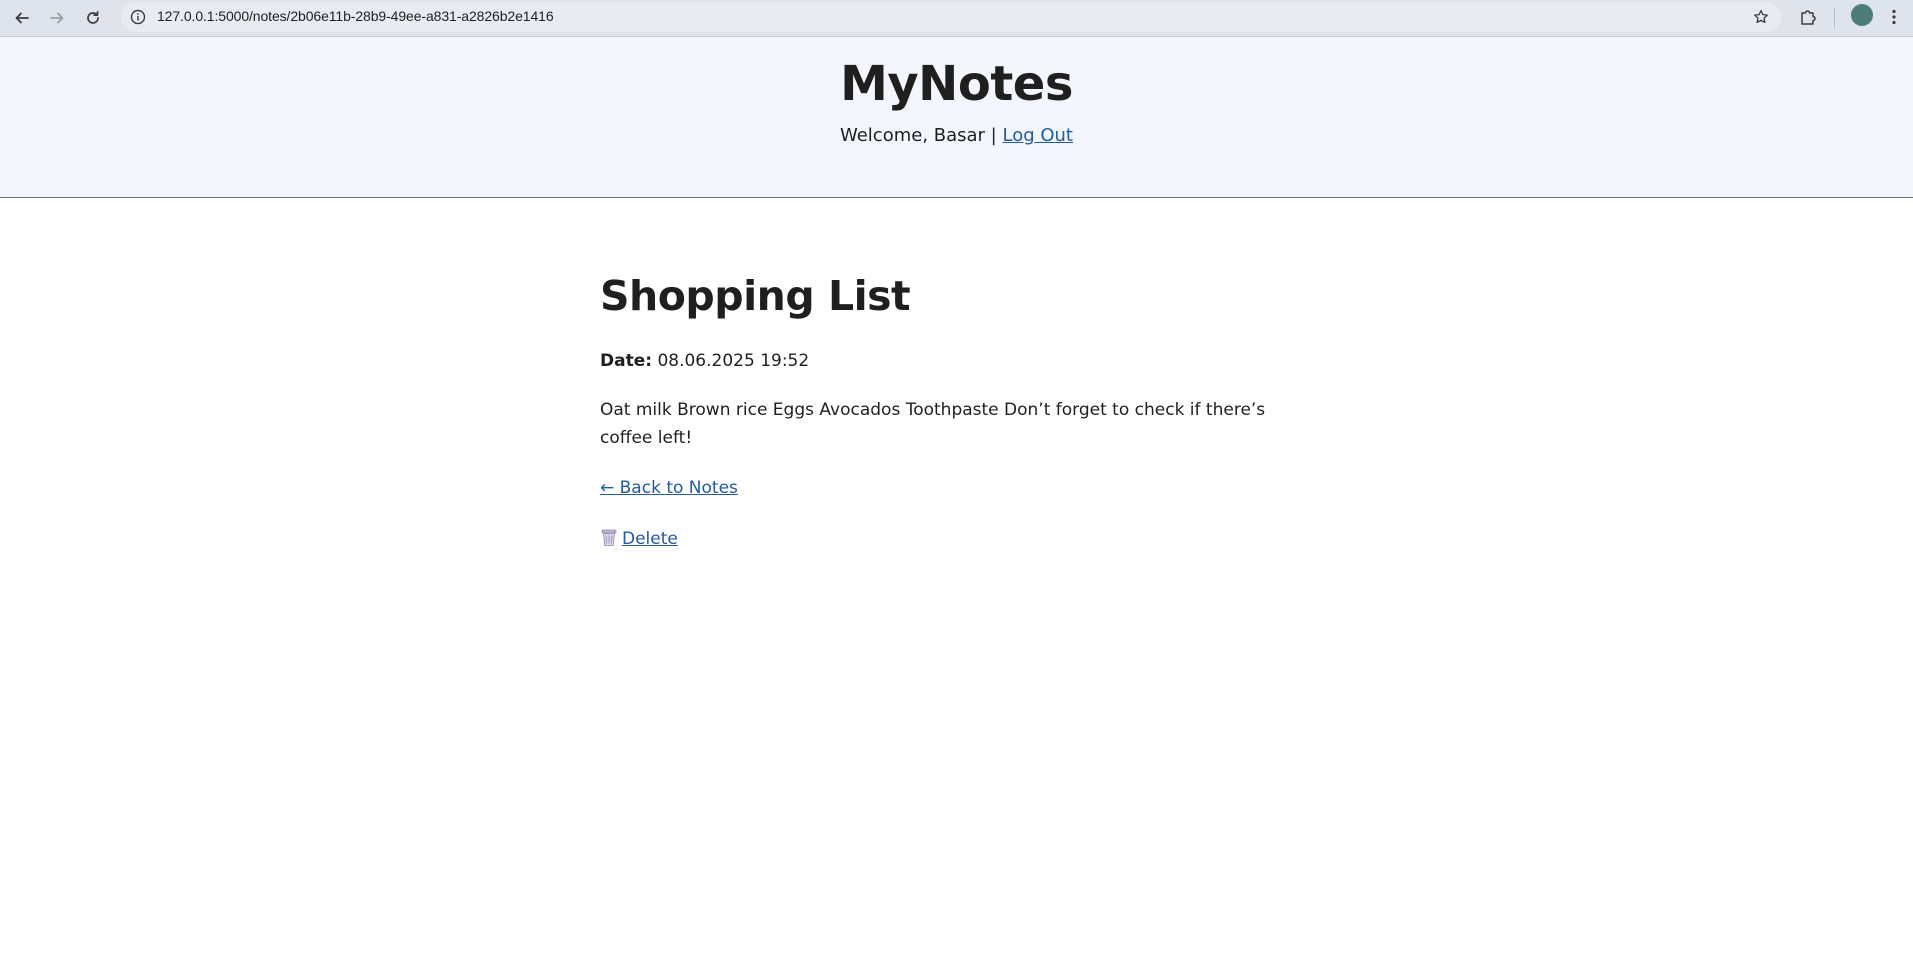  Describe the element at coordinates (626, 361) in the screenshot. I see `date-label: Date:` at that location.